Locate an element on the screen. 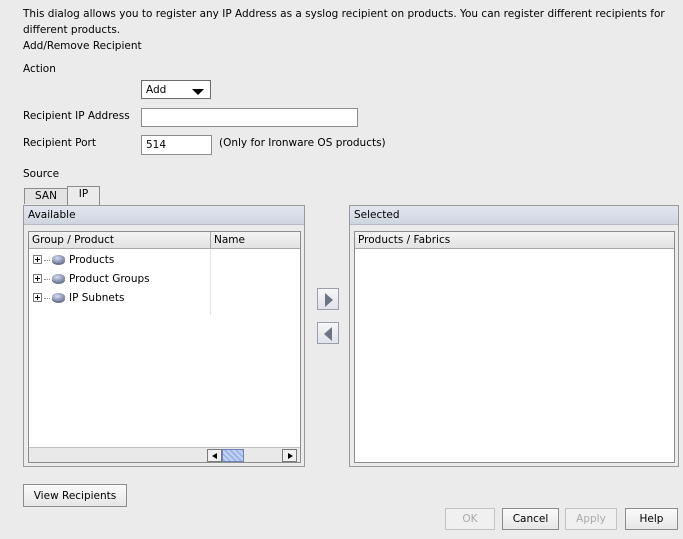  tab-san: SAN is located at coordinates (46, 196).